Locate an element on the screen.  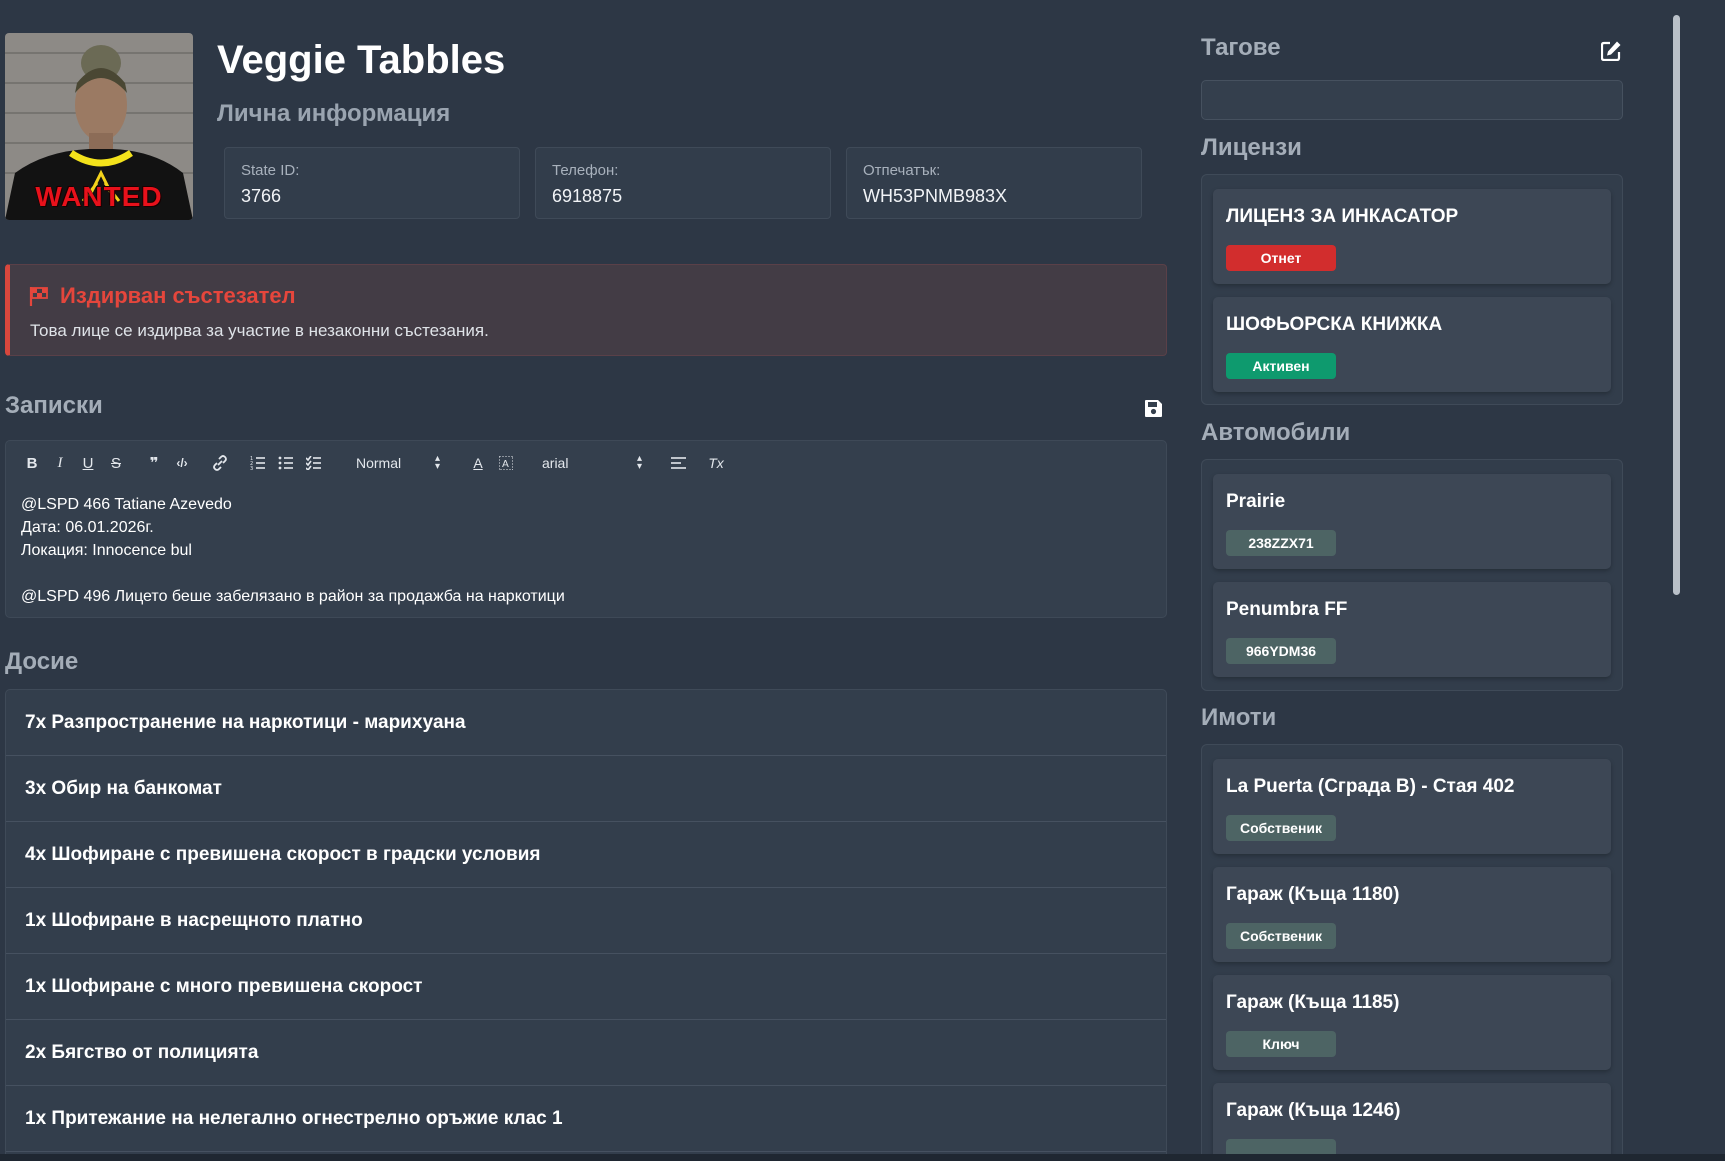
blockquote-icon: ❞ is located at coordinates (154, 463).